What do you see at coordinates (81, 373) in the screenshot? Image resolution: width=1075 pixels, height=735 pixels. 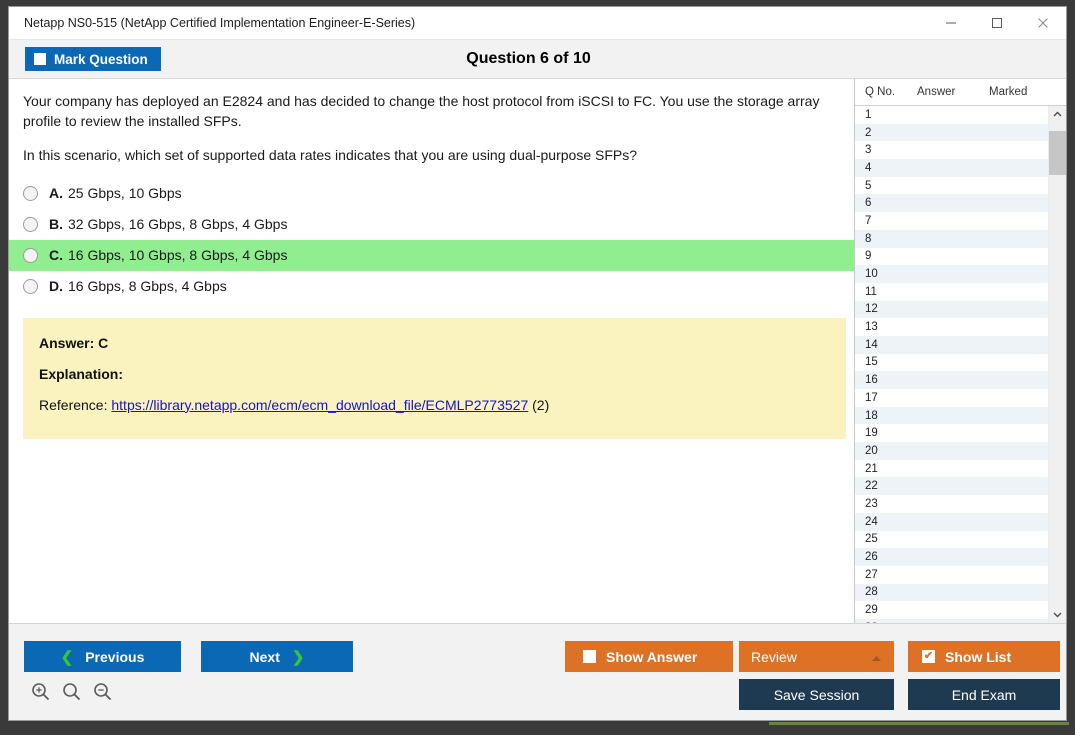 I see `explanation-label: Explanation:` at bounding box center [81, 373].